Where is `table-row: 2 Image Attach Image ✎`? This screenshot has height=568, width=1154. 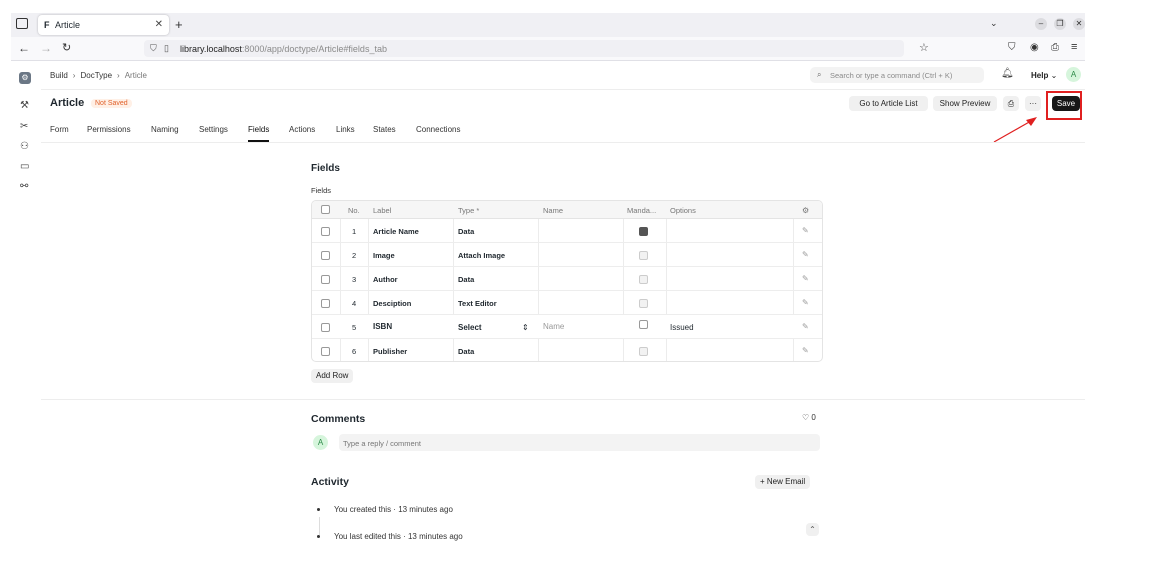
table-row: 2 Image Attach Image ✎ is located at coordinates (567, 255).